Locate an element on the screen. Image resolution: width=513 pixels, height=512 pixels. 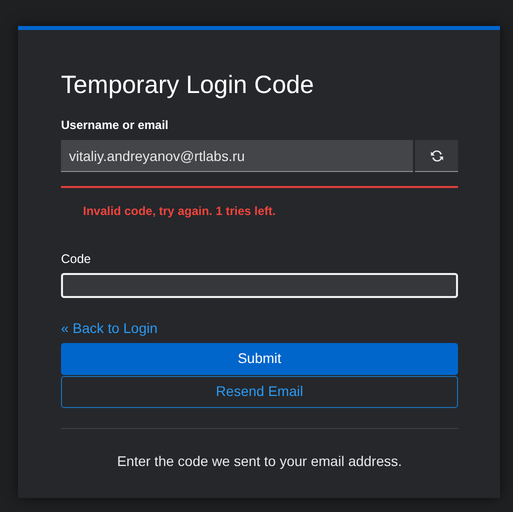
reset-button is located at coordinates (436, 156).